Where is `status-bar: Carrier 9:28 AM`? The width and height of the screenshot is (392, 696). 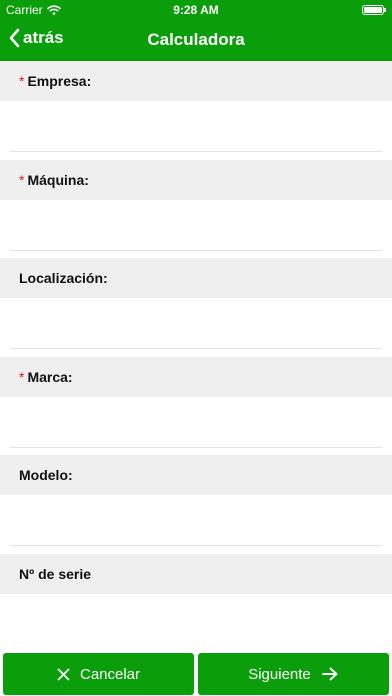 status-bar: Carrier 9:28 AM is located at coordinates (196, 10).